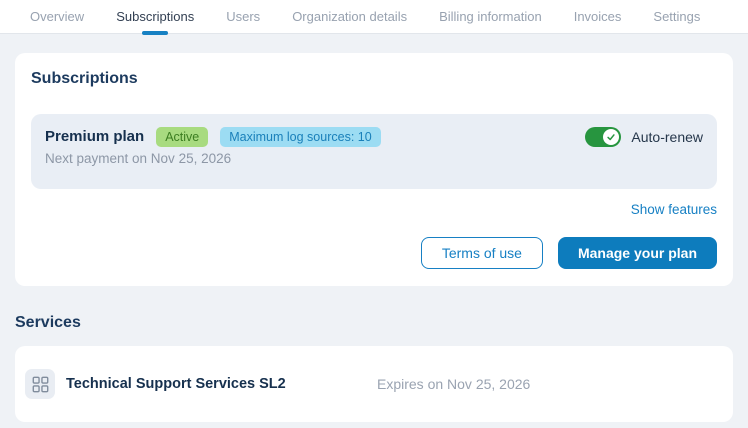  What do you see at coordinates (374, 209) in the screenshot?
I see `features-row: Show features` at bounding box center [374, 209].